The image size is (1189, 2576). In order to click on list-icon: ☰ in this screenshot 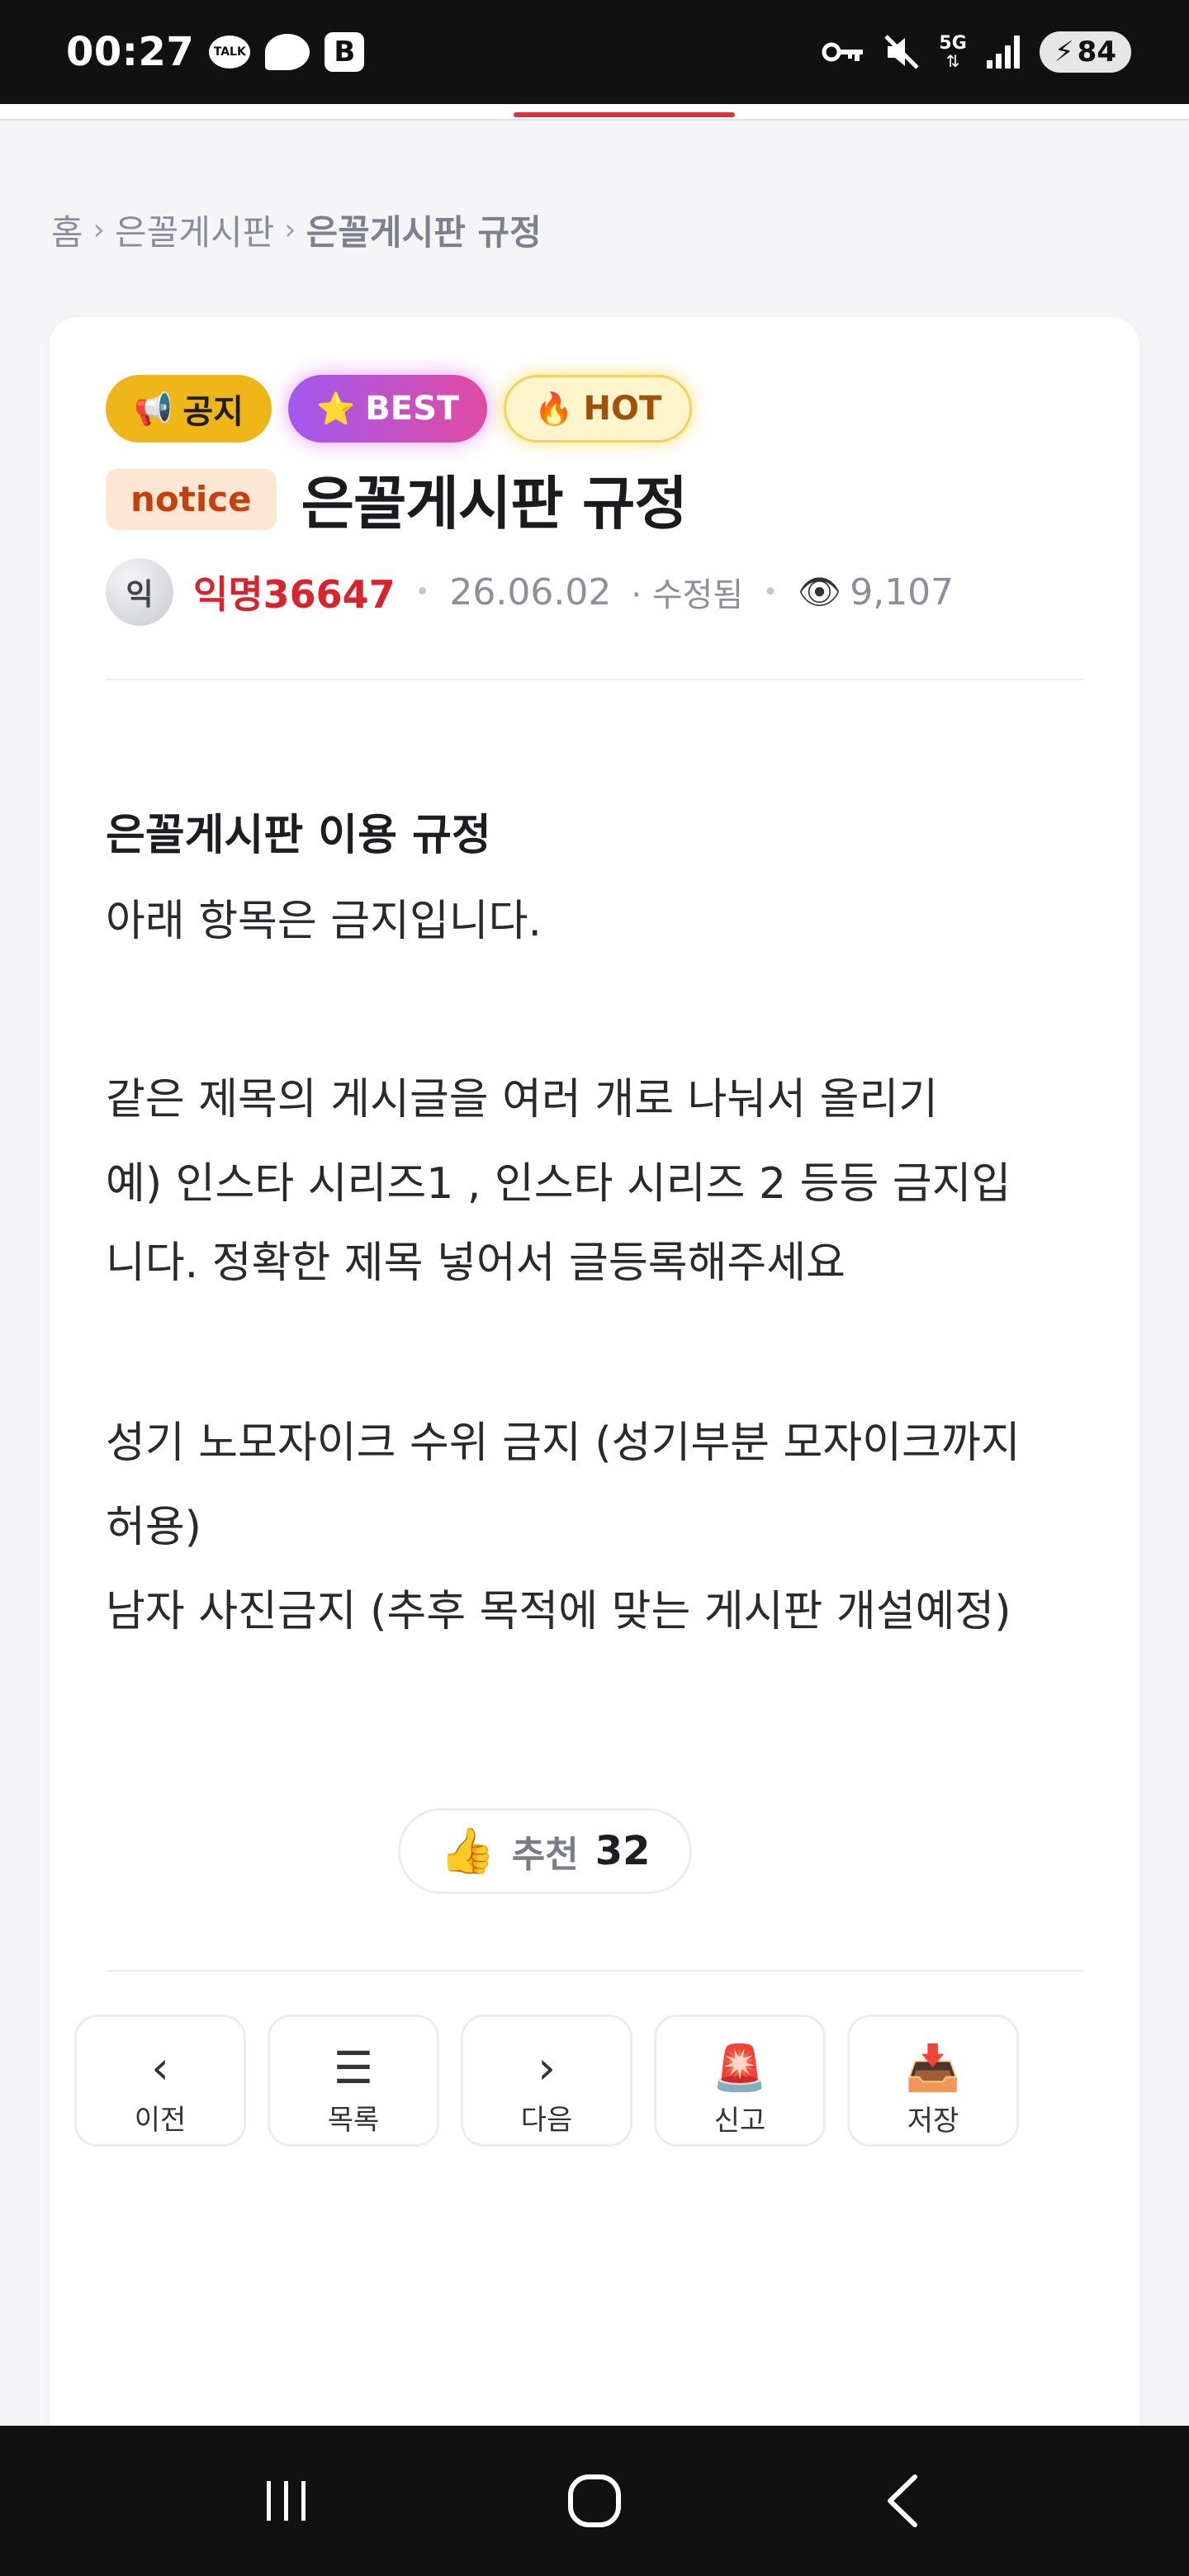, I will do `click(353, 2068)`.